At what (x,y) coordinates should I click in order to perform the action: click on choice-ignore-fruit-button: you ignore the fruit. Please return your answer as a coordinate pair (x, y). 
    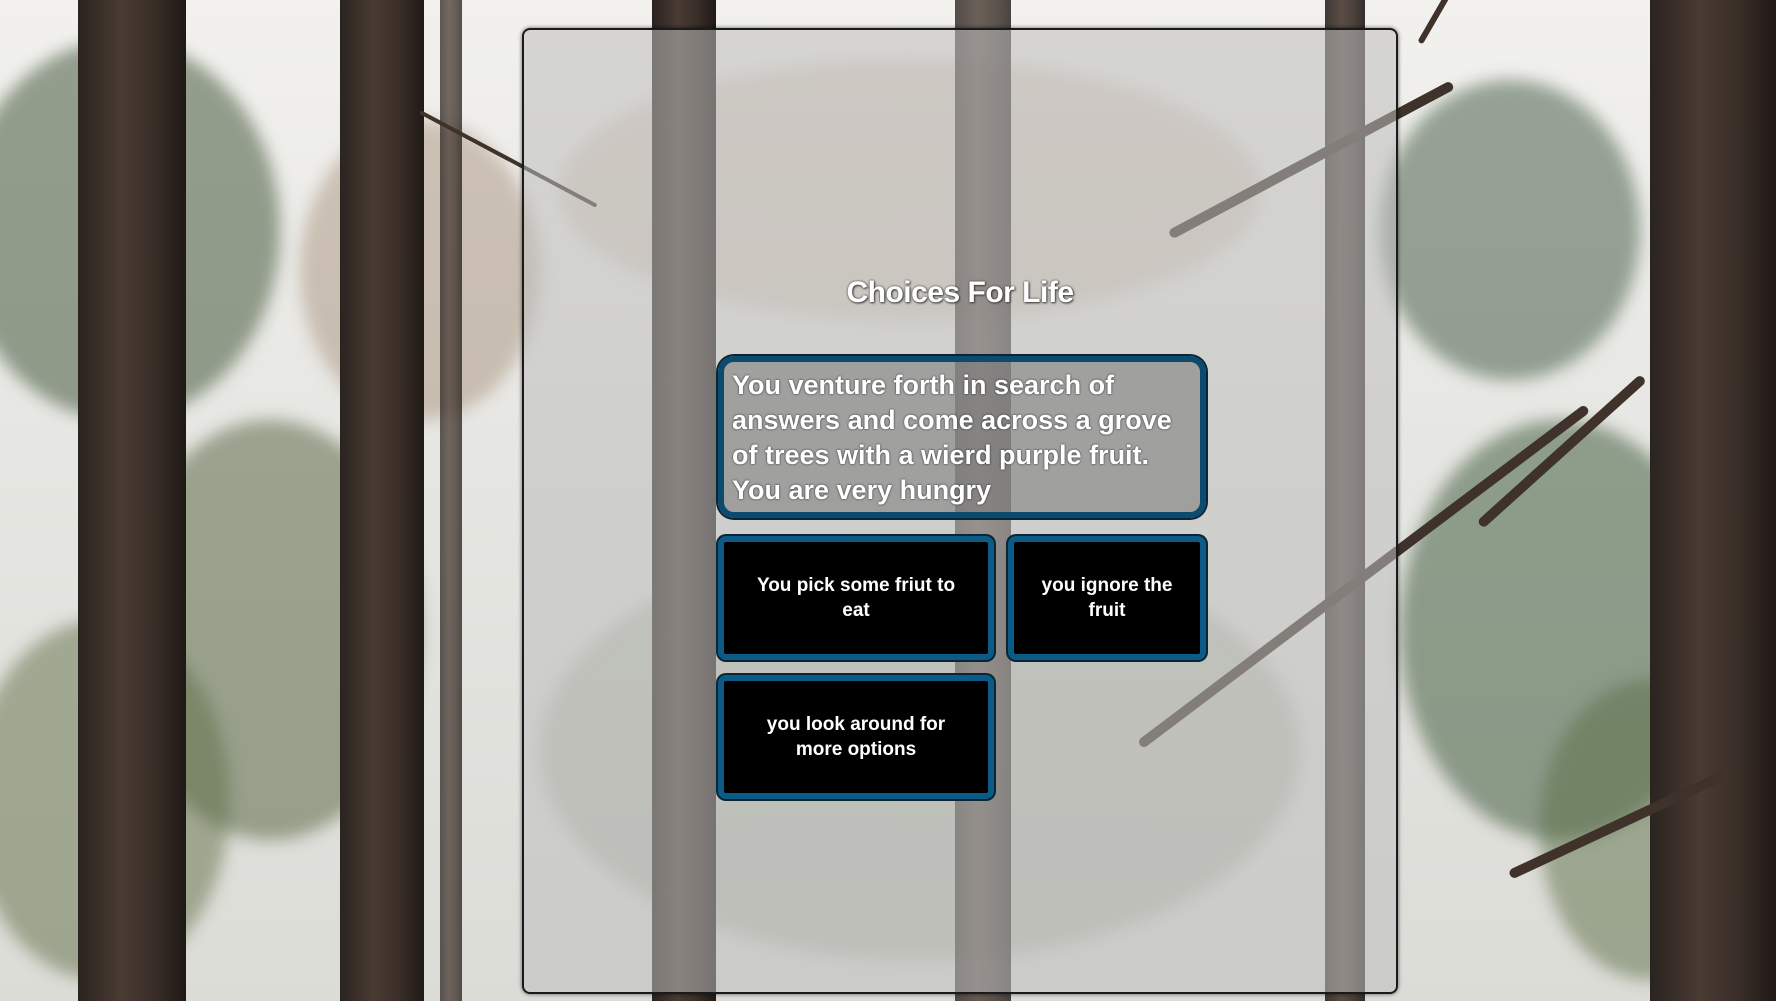
    Looking at the image, I should click on (1107, 598).